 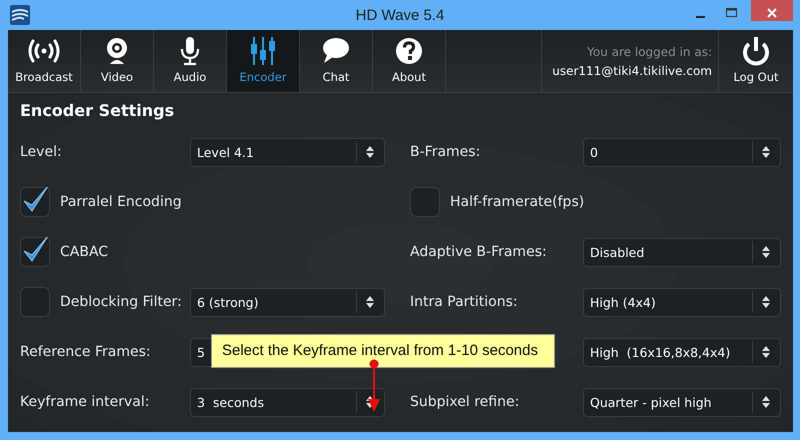 What do you see at coordinates (383, 351) in the screenshot?
I see `tooltip: Select the Keyframe interval from 1-10 seconds` at bounding box center [383, 351].